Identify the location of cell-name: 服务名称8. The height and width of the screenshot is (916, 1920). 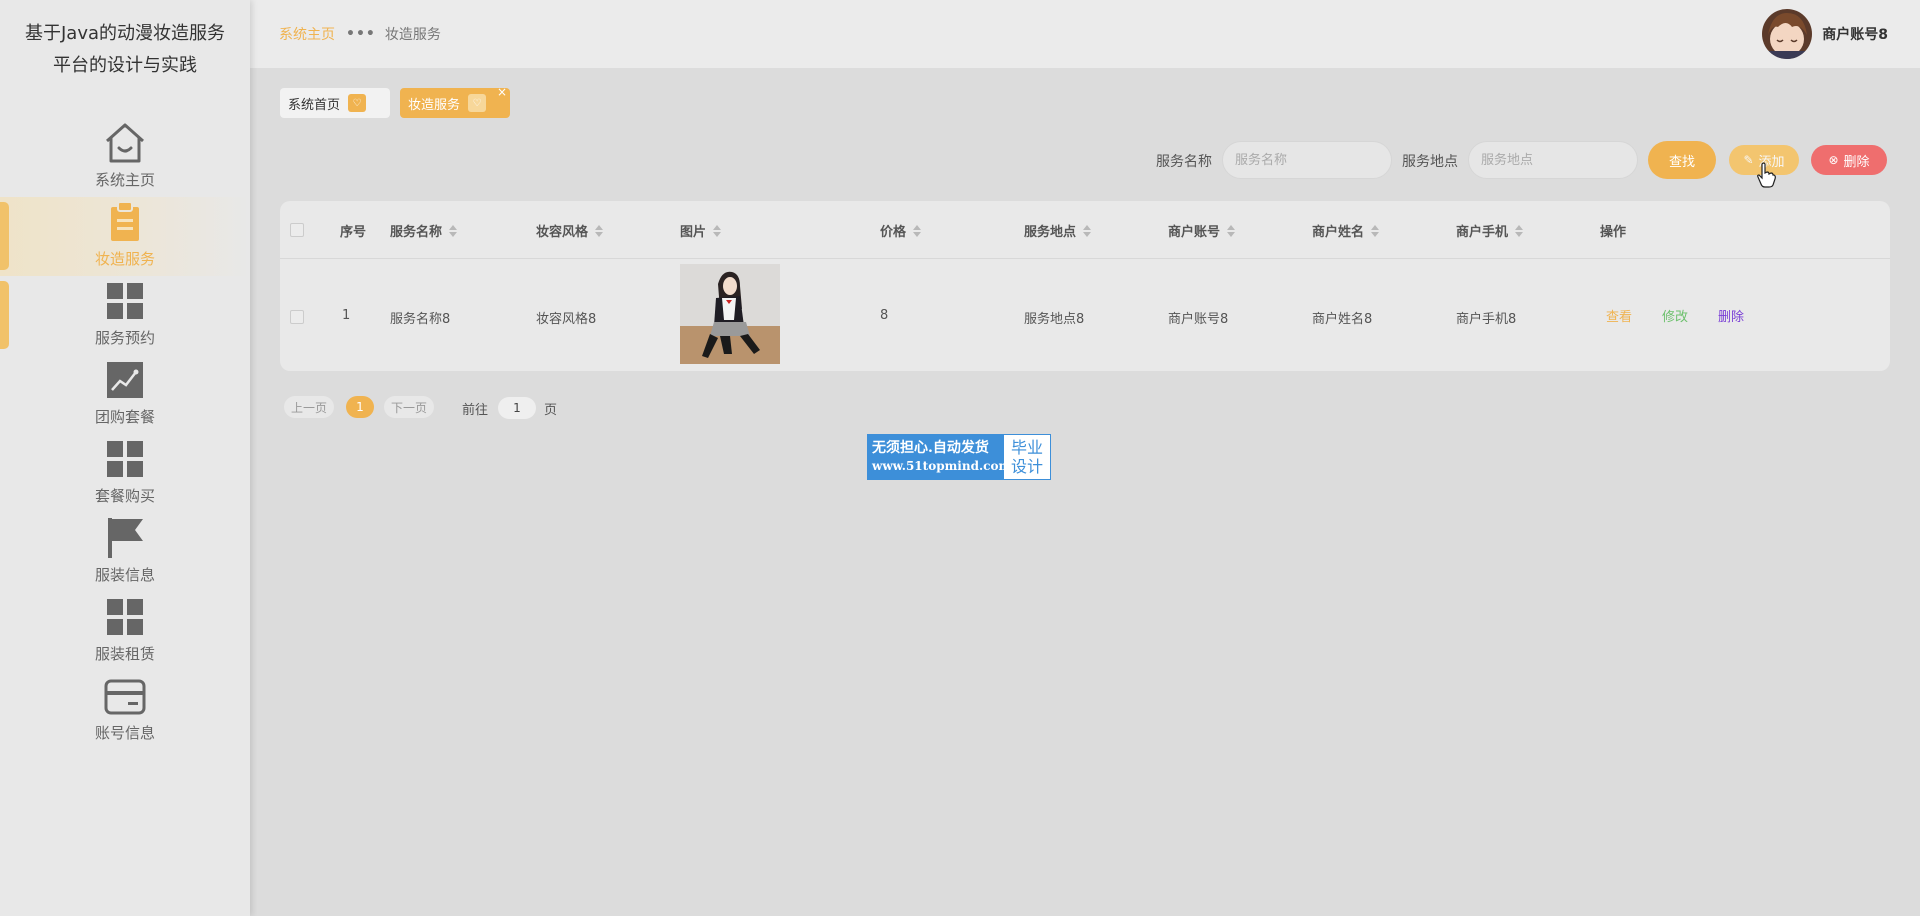
(420, 319).